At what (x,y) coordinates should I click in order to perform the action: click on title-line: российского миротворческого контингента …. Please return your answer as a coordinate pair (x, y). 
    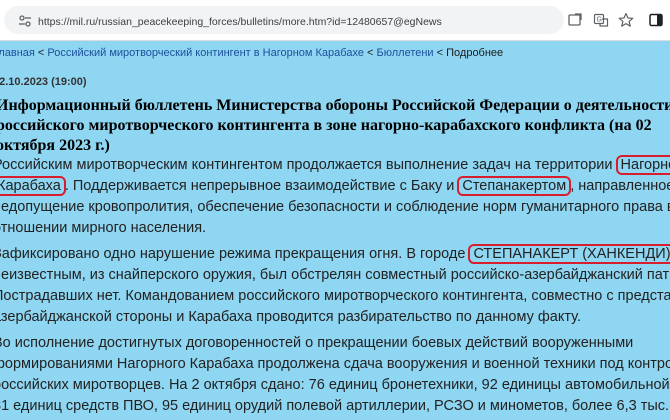
    Looking at the image, I should click on (326, 125).